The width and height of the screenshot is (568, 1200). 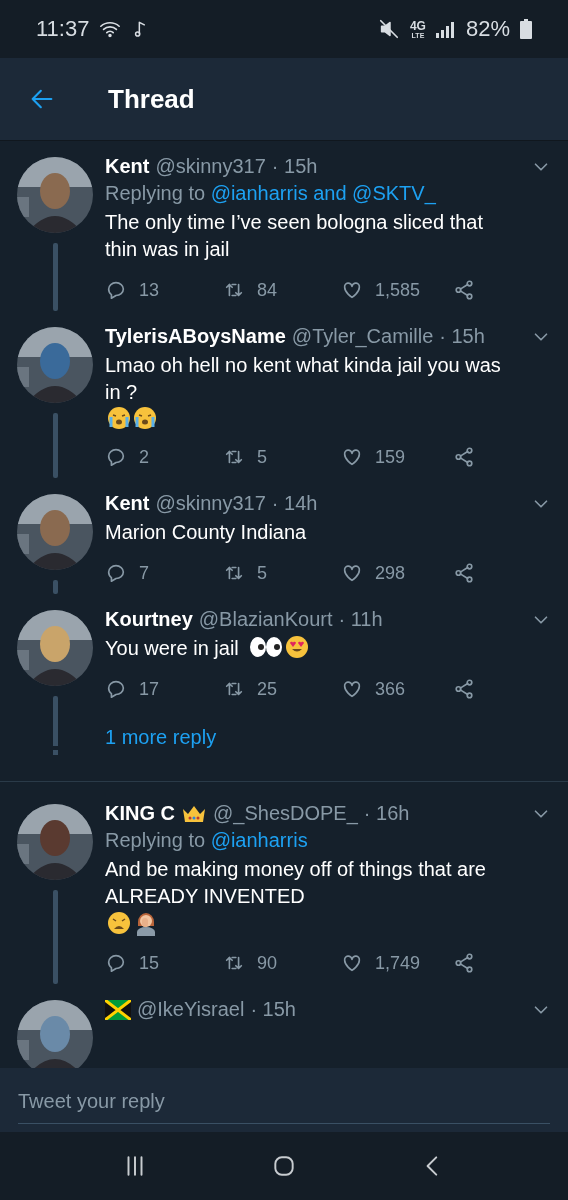 What do you see at coordinates (445, 29) in the screenshot?
I see `signal-icon` at bounding box center [445, 29].